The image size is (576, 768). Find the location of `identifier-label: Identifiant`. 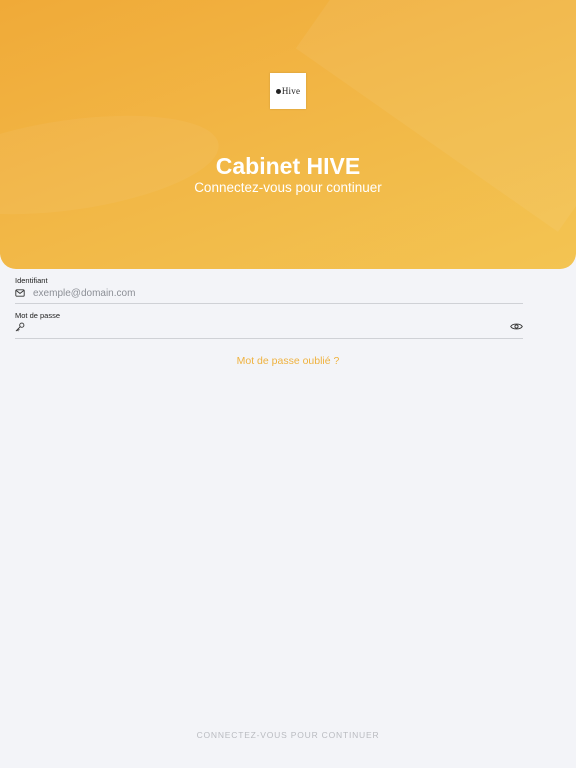

identifier-label: Identifiant is located at coordinates (31, 280).